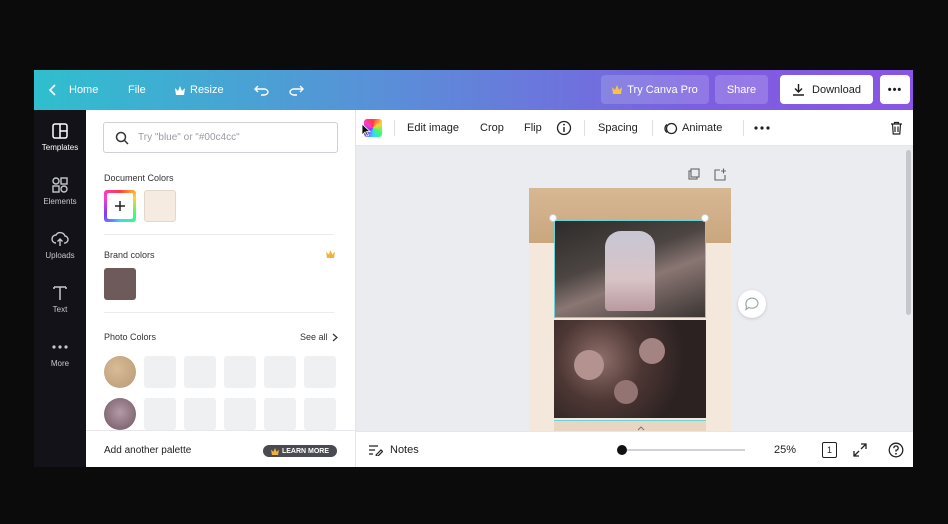  Describe the element at coordinates (129, 255) in the screenshot. I see `brand-colors-title: Brand colors` at that location.